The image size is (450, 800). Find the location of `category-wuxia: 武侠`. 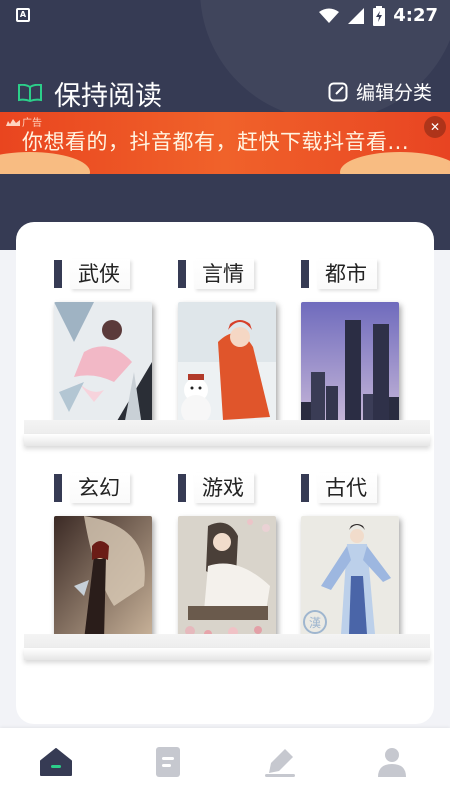

category-wuxia: 武侠 is located at coordinates (114, 345).